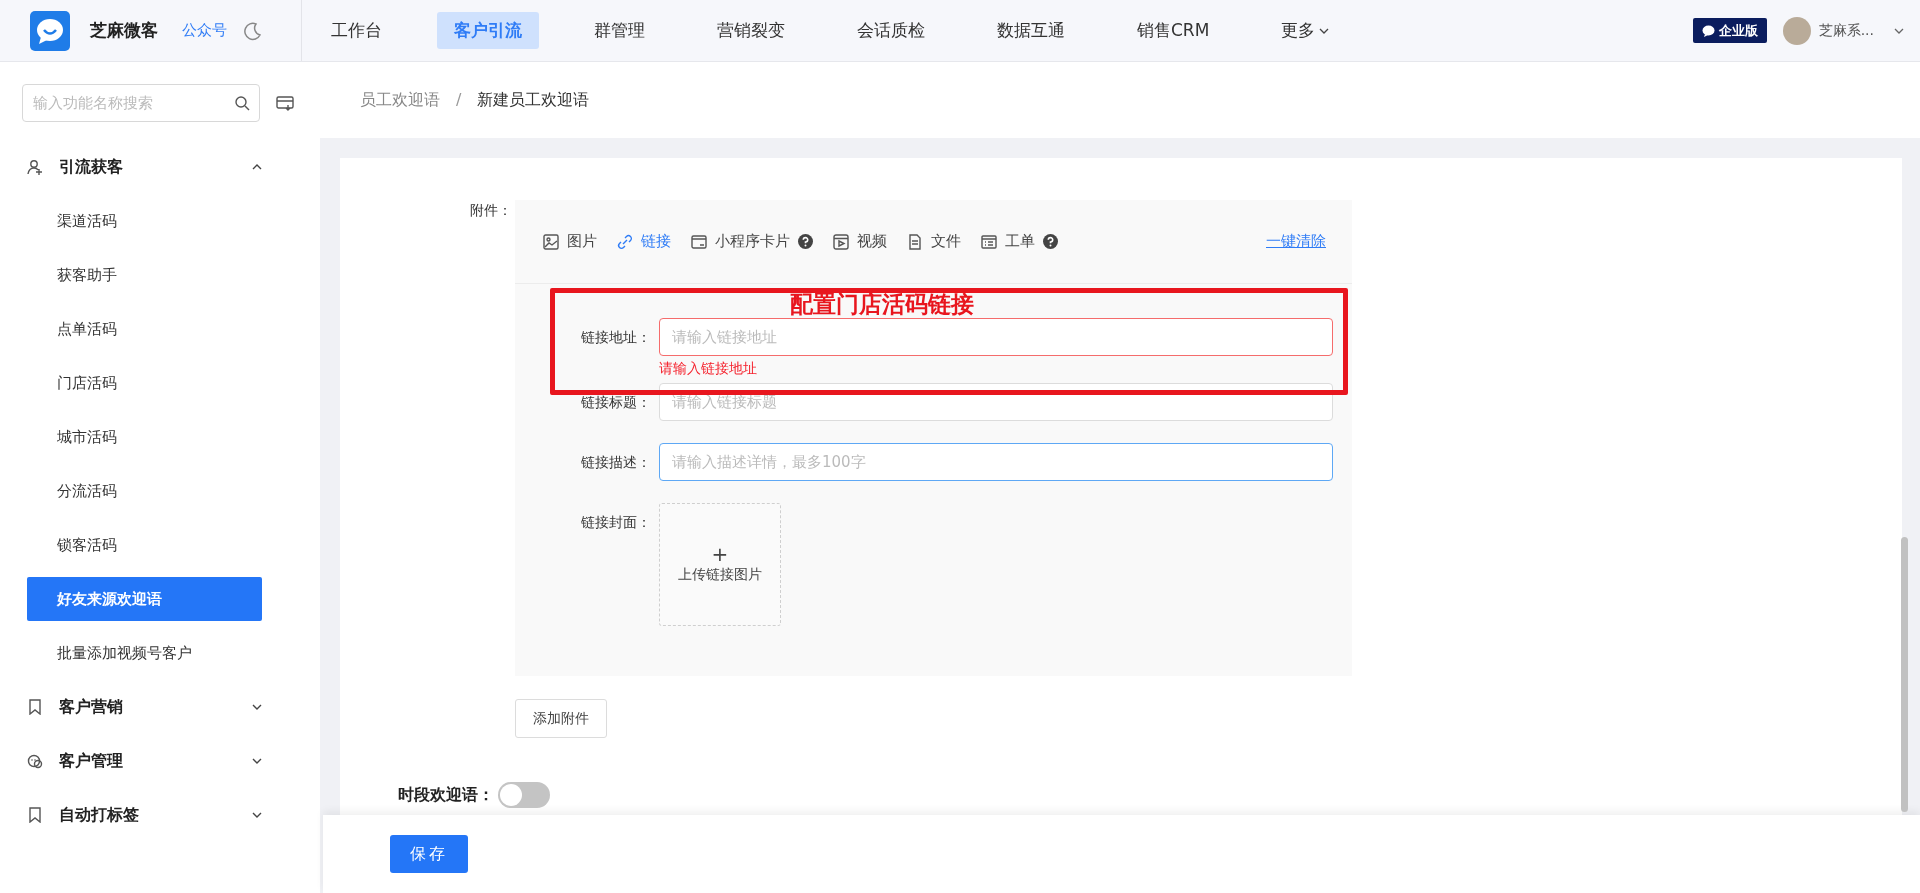 The width and height of the screenshot is (1920, 893). What do you see at coordinates (144, 437) in the screenshot?
I see `menu-item: 城市活码` at bounding box center [144, 437].